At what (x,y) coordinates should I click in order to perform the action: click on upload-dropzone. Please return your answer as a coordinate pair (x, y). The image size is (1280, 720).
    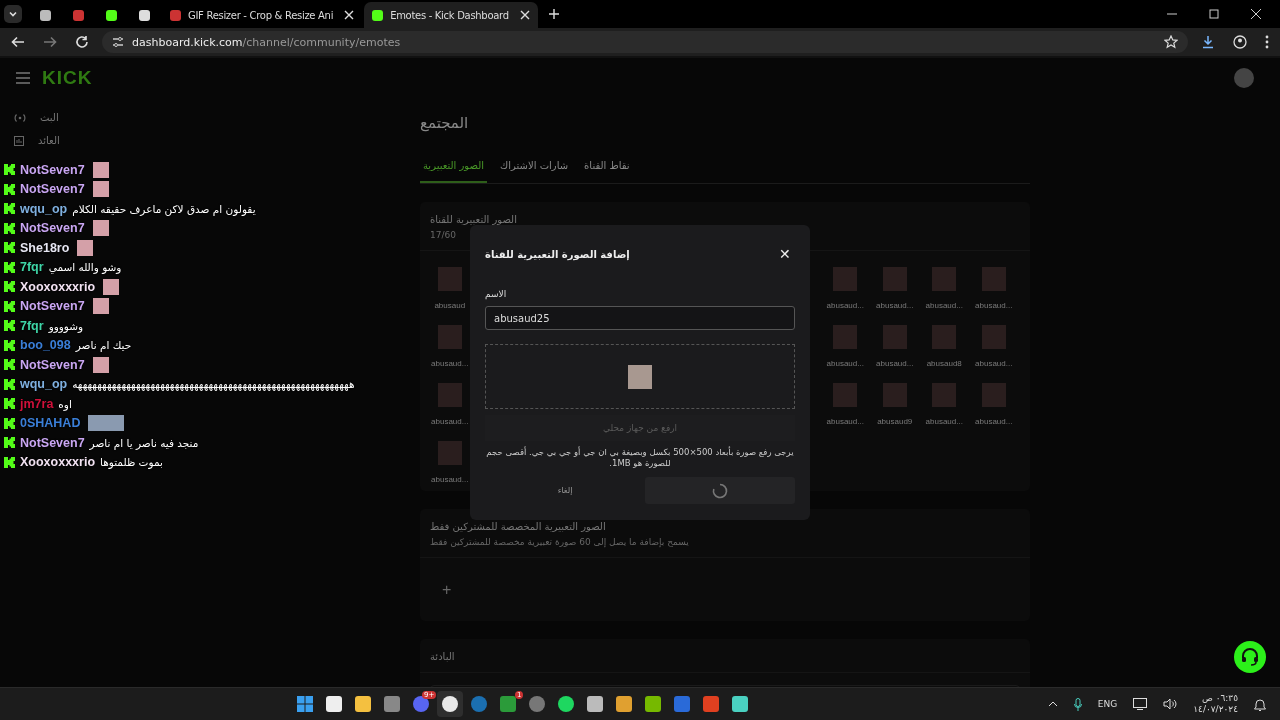
    Looking at the image, I should click on (640, 376).